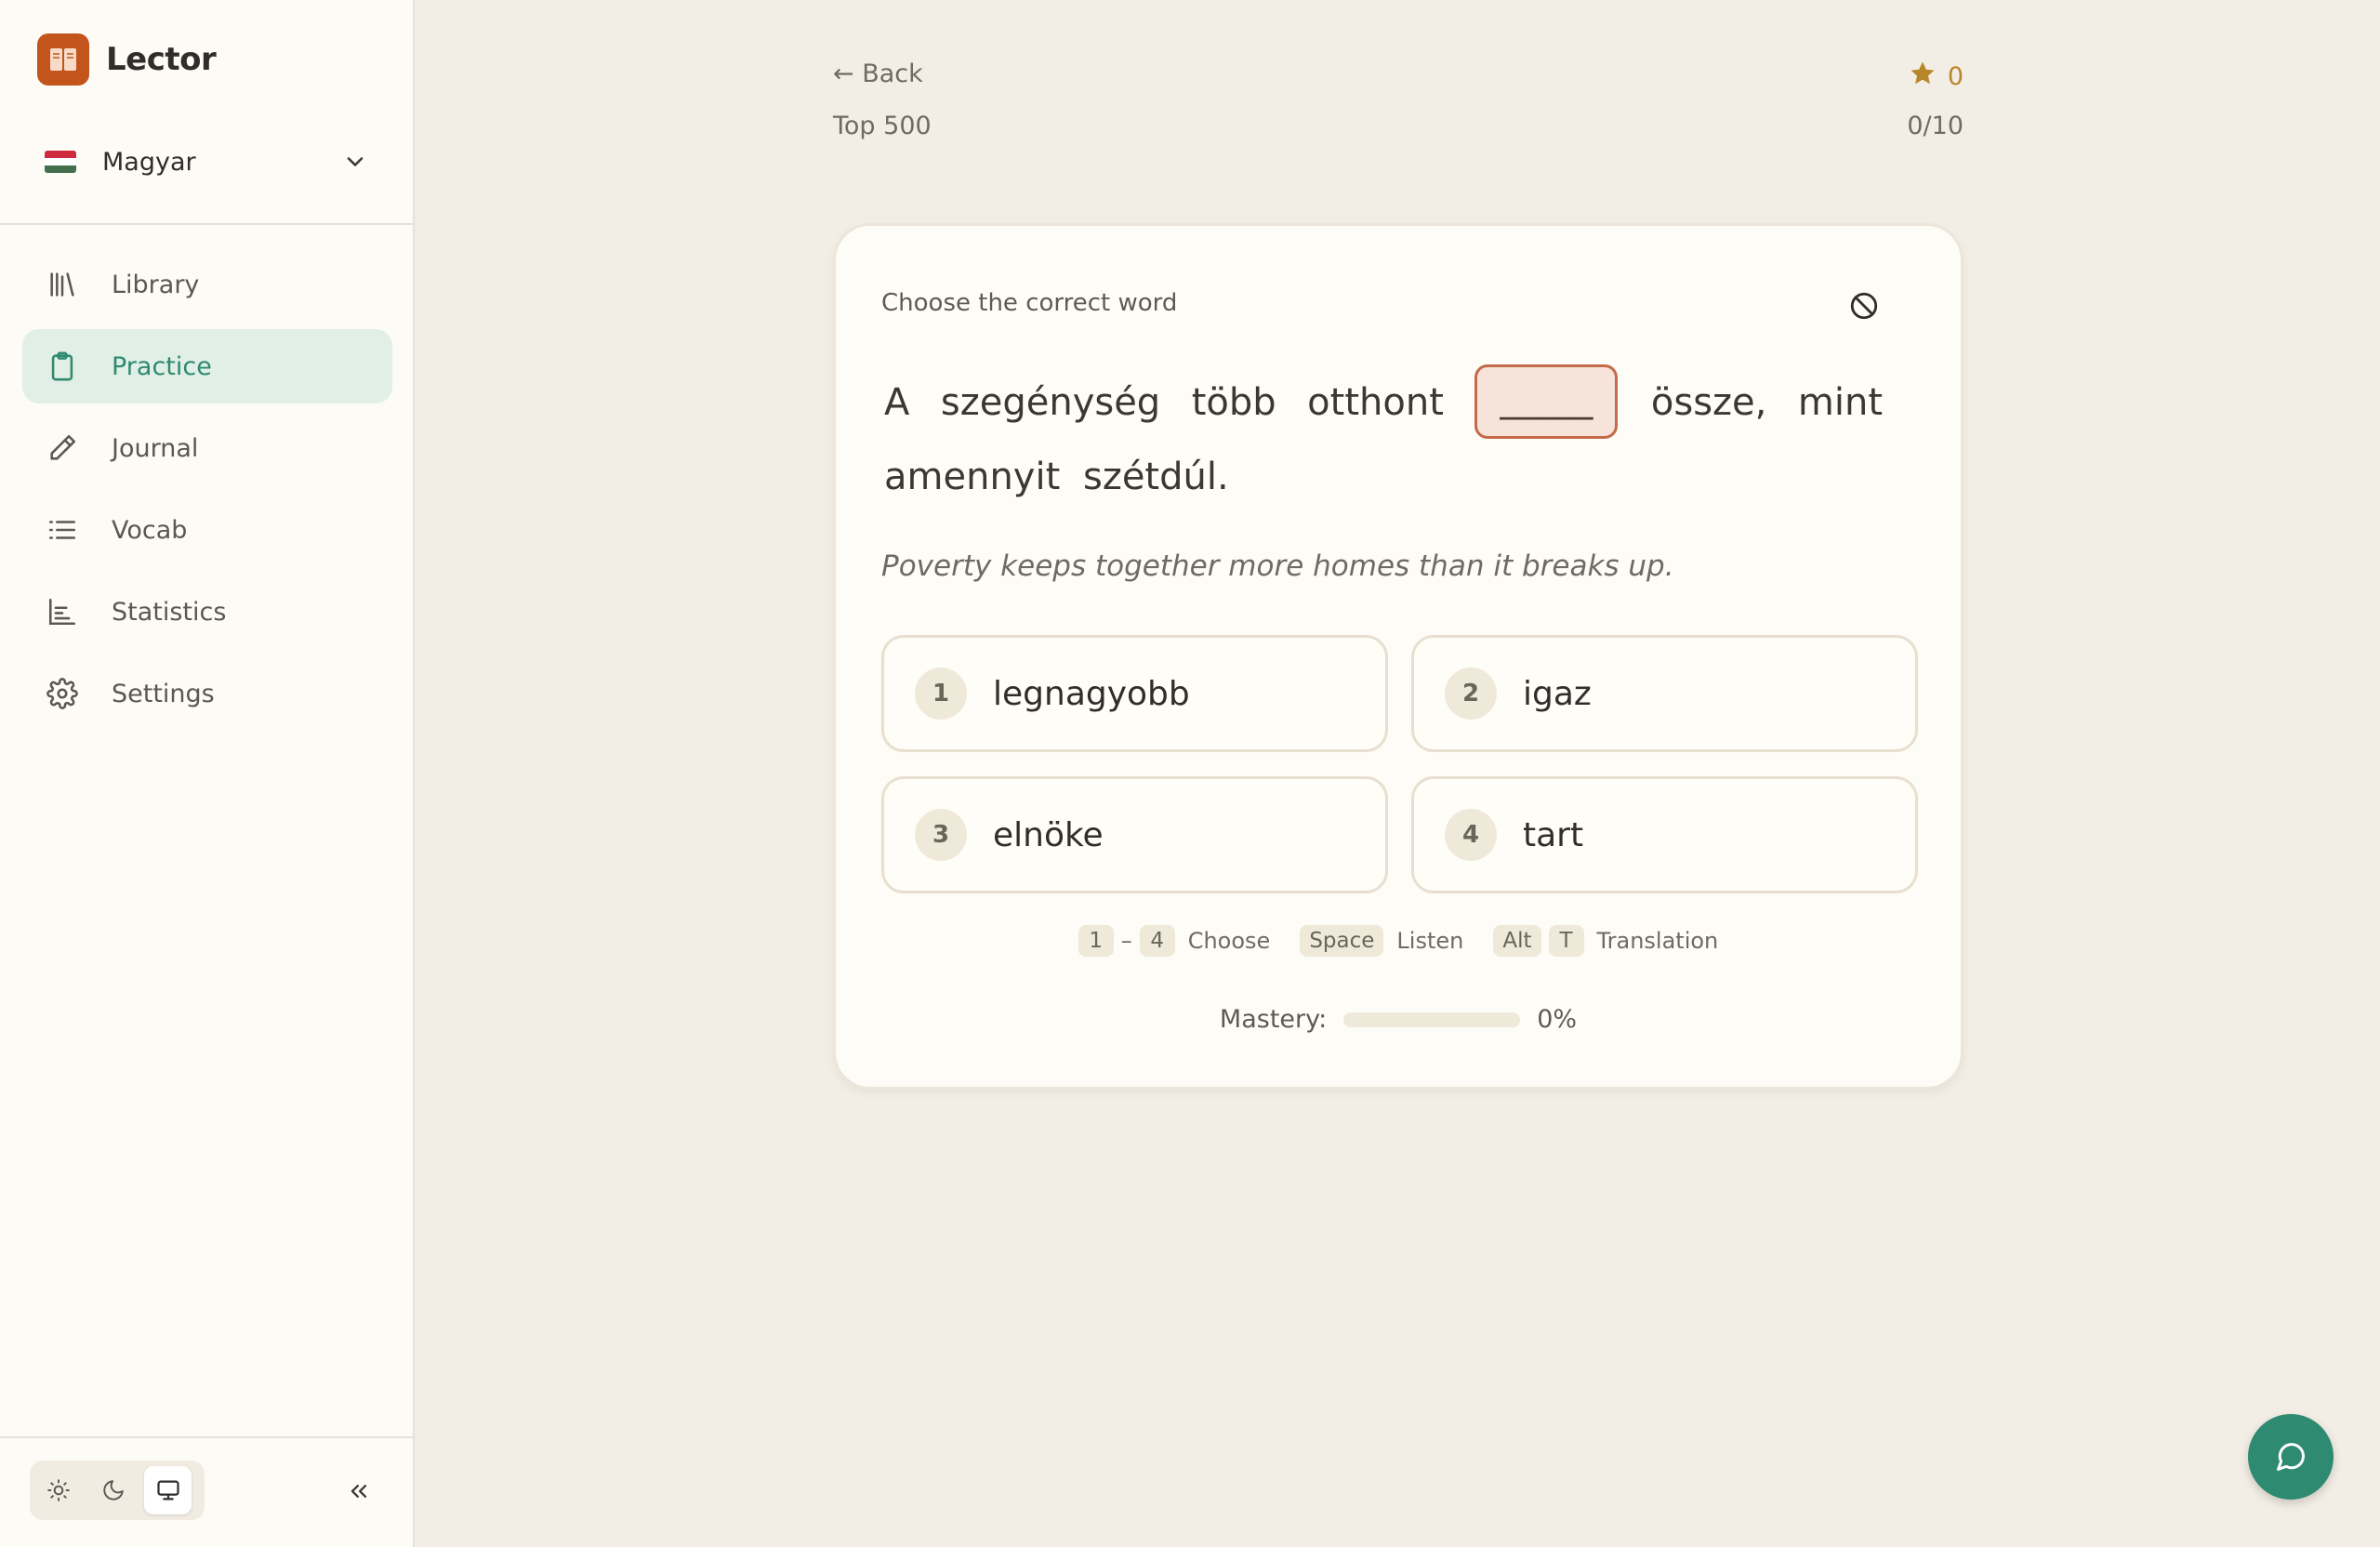 Image resolution: width=2380 pixels, height=1547 pixels. What do you see at coordinates (1029, 303) in the screenshot?
I see `exercise-instruction: Choose the correct word` at bounding box center [1029, 303].